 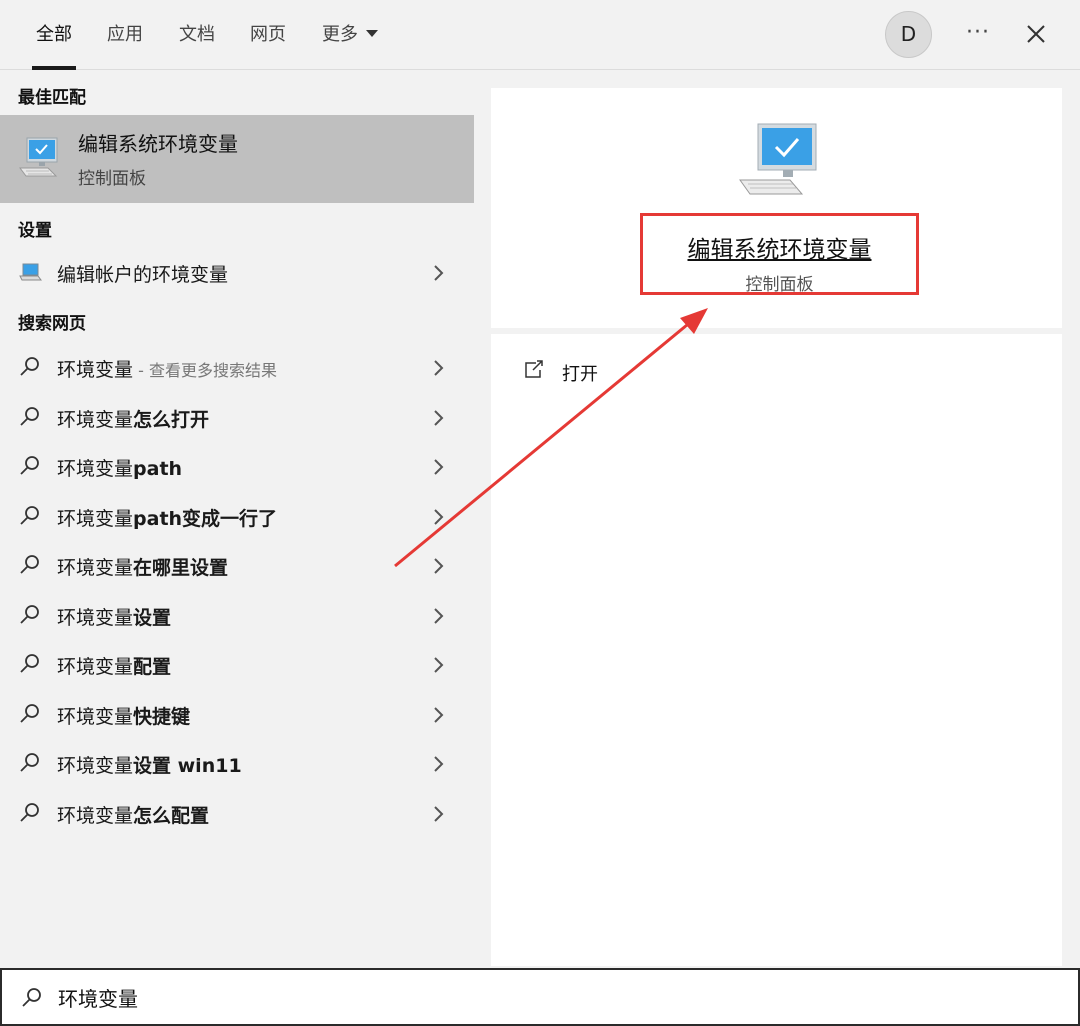 What do you see at coordinates (197, 35) in the screenshot?
I see `tab-documents: 文档` at bounding box center [197, 35].